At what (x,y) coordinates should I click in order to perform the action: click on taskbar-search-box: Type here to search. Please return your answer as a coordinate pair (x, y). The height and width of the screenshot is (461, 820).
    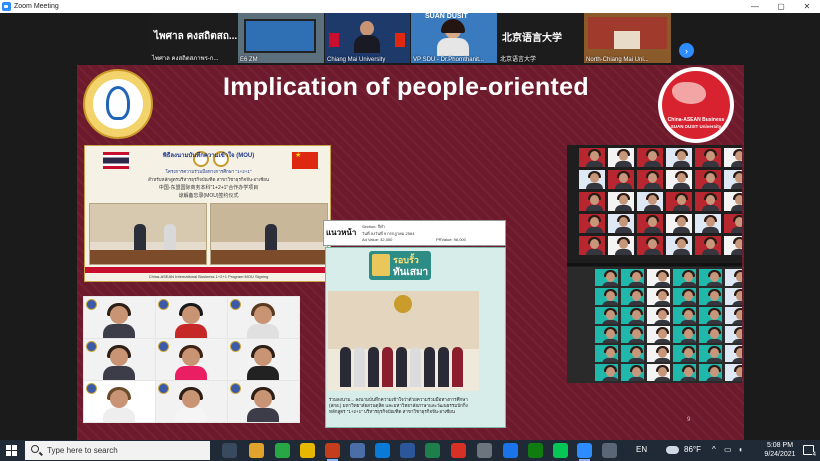
    Looking at the image, I should click on (117, 450).